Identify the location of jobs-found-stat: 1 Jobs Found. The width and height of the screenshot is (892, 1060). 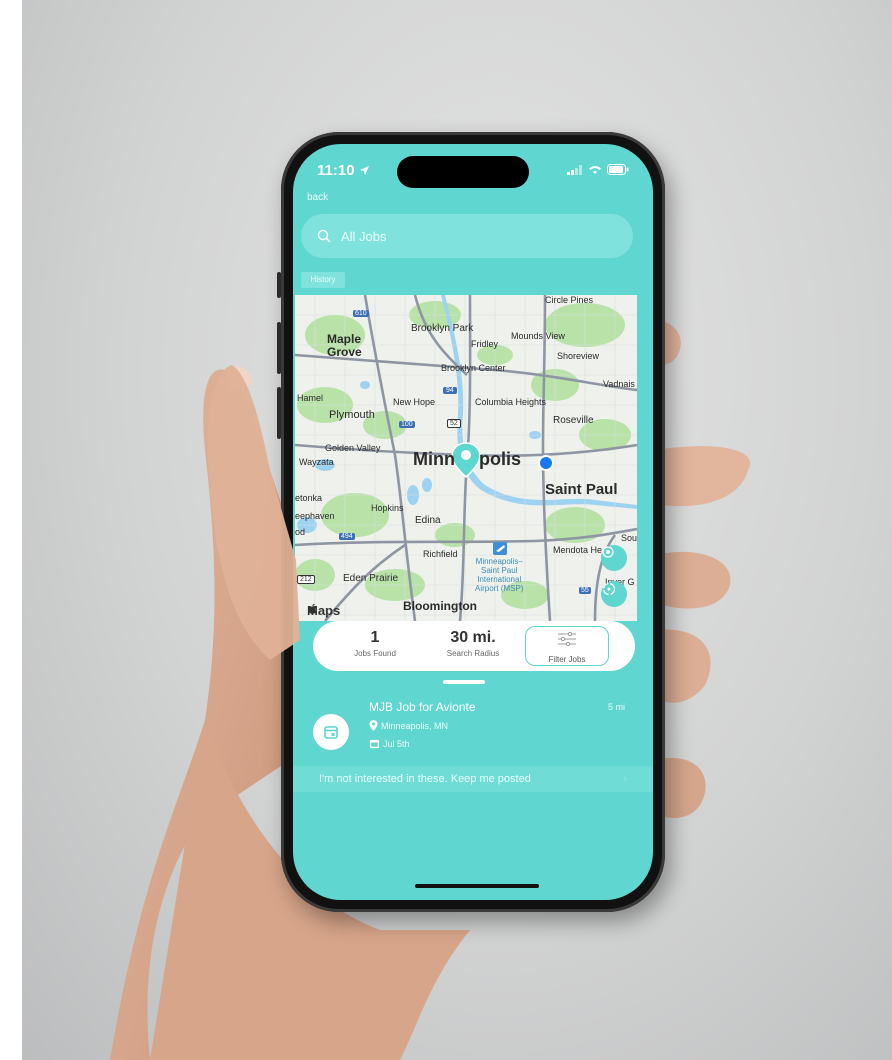
(375, 643).